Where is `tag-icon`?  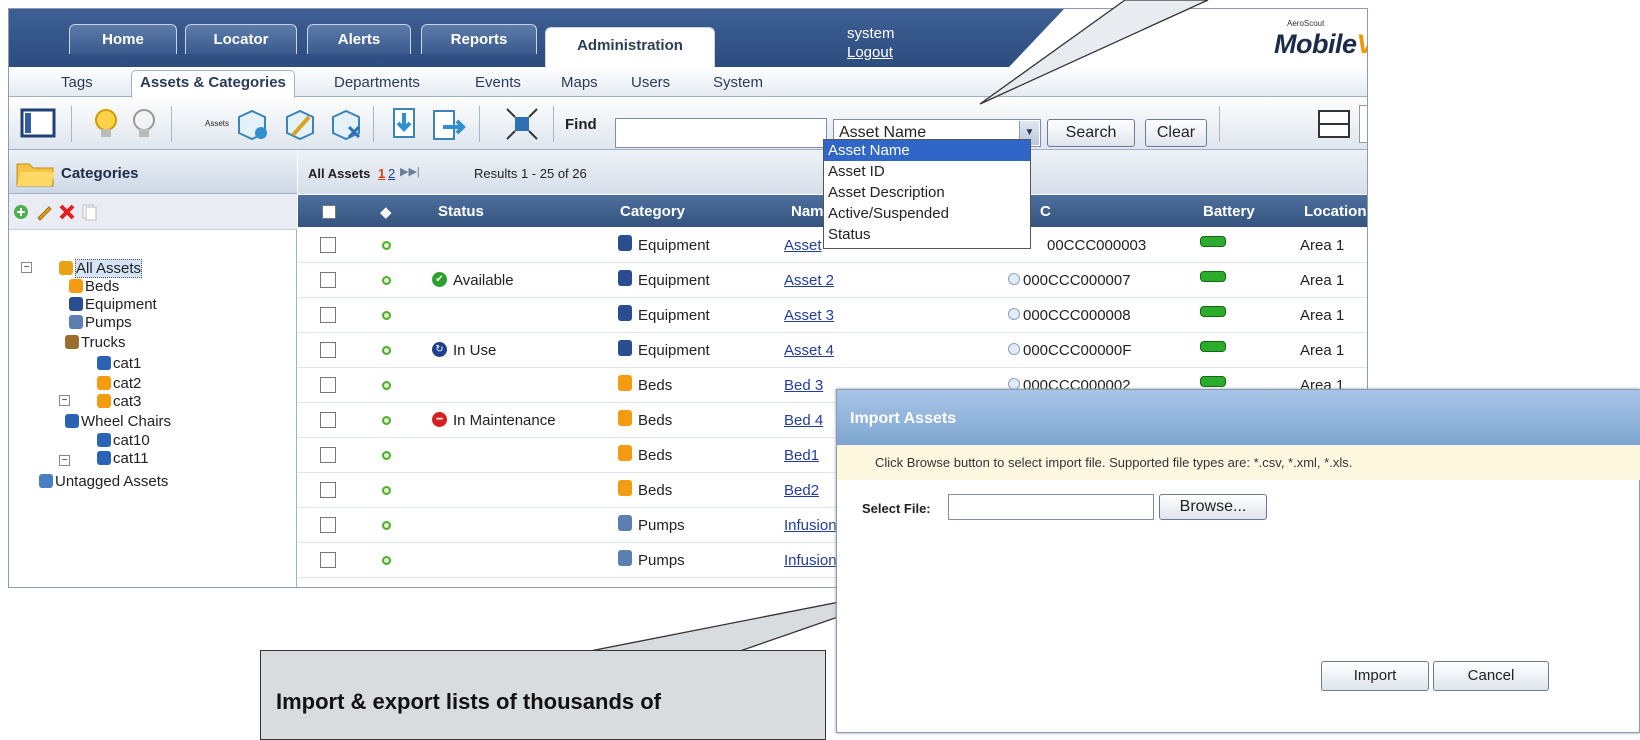
tag-icon is located at coordinates (1014, 314).